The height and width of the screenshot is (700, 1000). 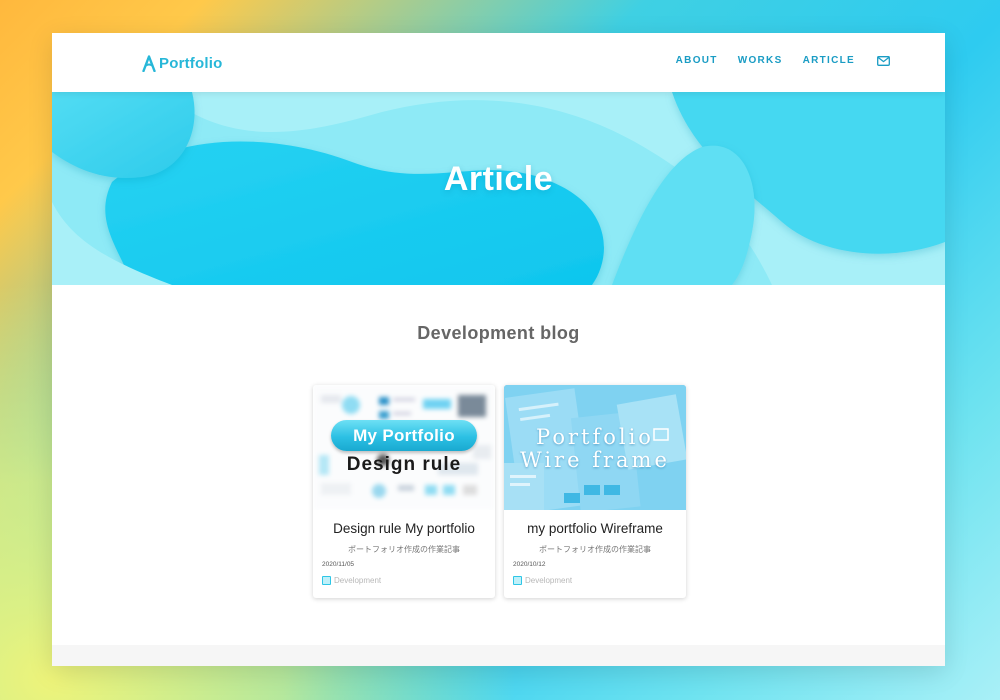 I want to click on site-header: Portfolio ABOUT WORKS ARTICLE, so click(x=498, y=62).